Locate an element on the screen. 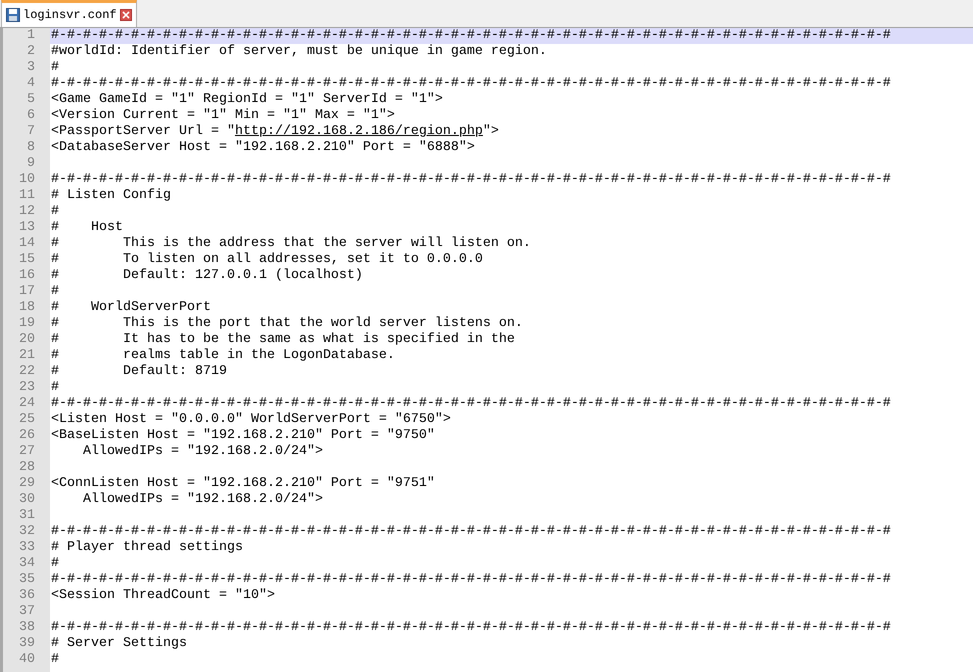 The image size is (973, 672). close-icon is located at coordinates (126, 15).